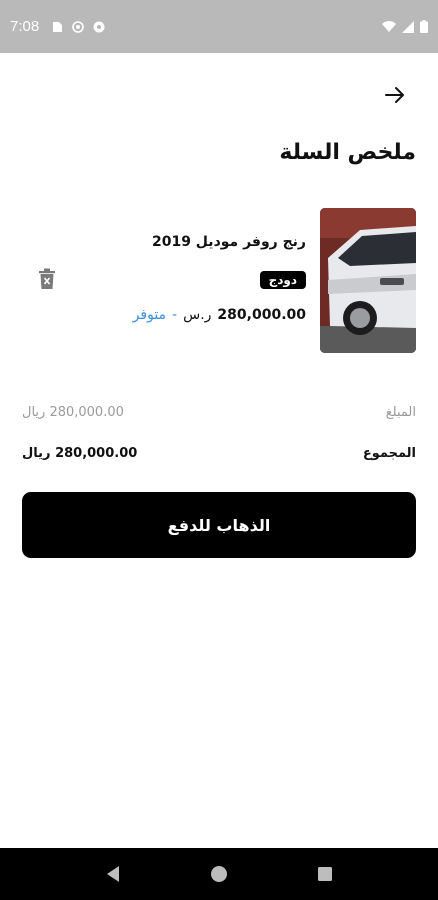  I want to click on nav-recents-button, so click(325, 874).